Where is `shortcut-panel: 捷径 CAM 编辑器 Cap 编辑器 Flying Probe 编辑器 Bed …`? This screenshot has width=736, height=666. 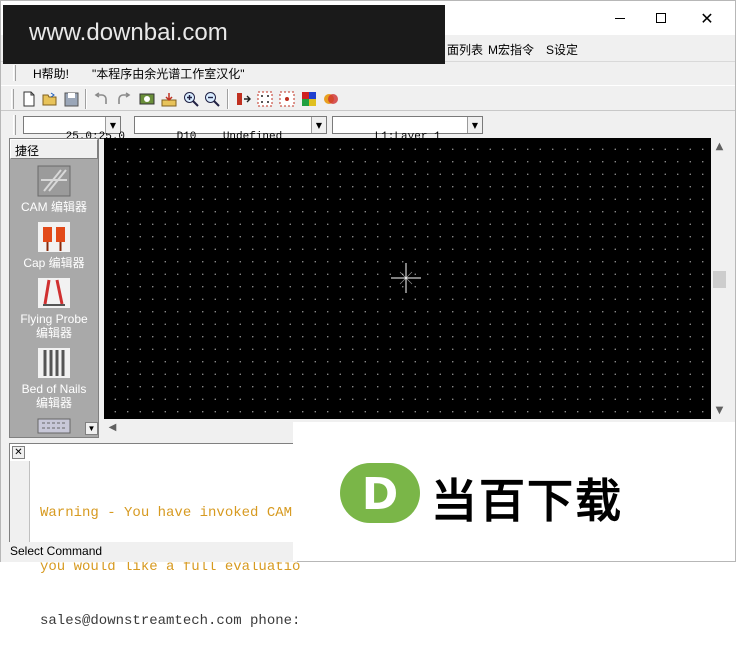
shortcut-panel: 捷径 CAM 编辑器 Cap 编辑器 Flying Probe 编辑器 Bed … is located at coordinates (54, 288).